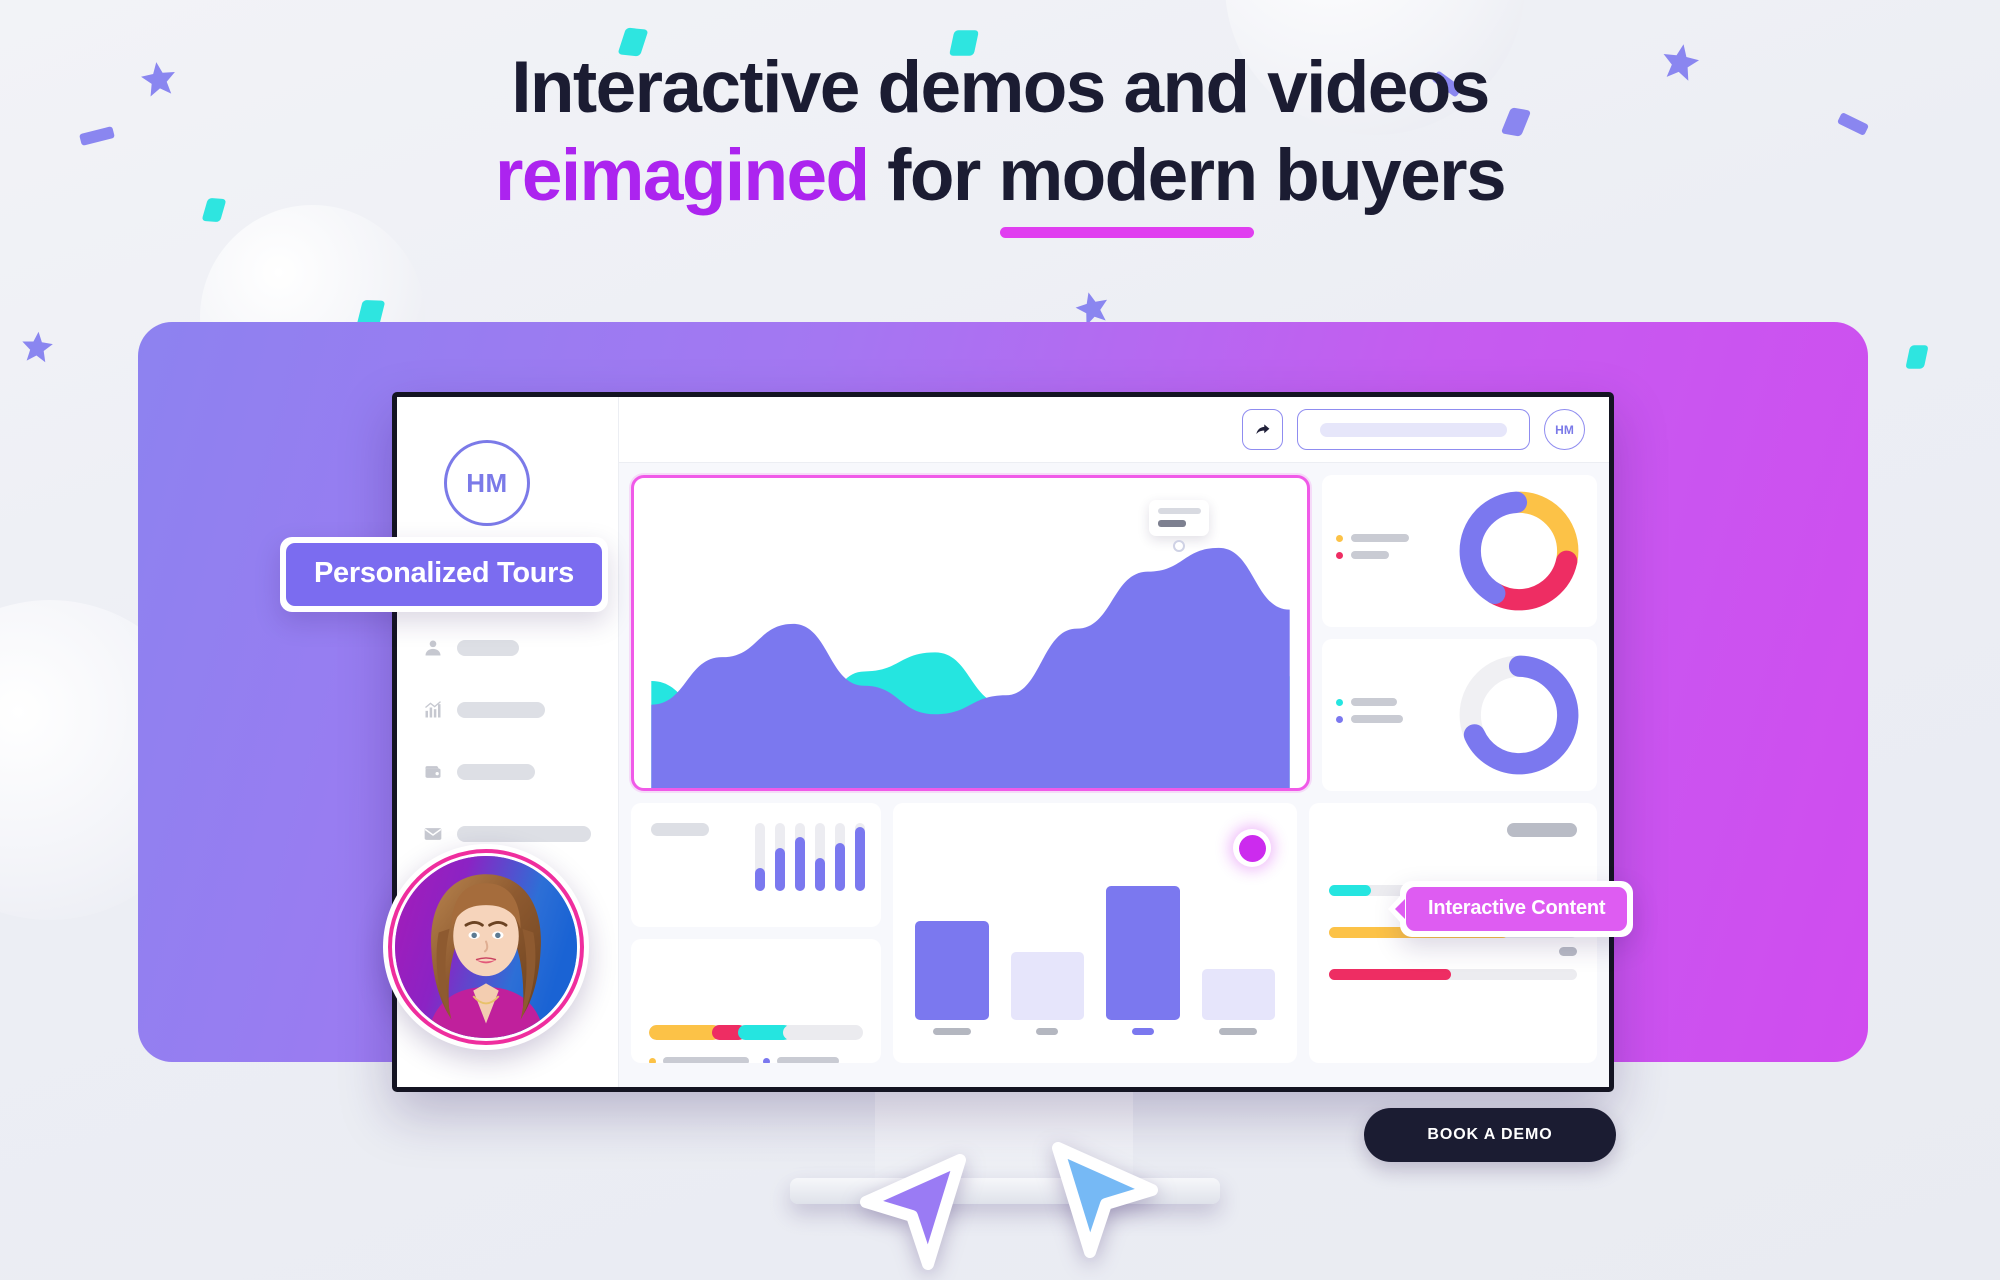 The image size is (2000, 1280). Describe the element at coordinates (433, 834) in the screenshot. I see `mail-icon` at that location.